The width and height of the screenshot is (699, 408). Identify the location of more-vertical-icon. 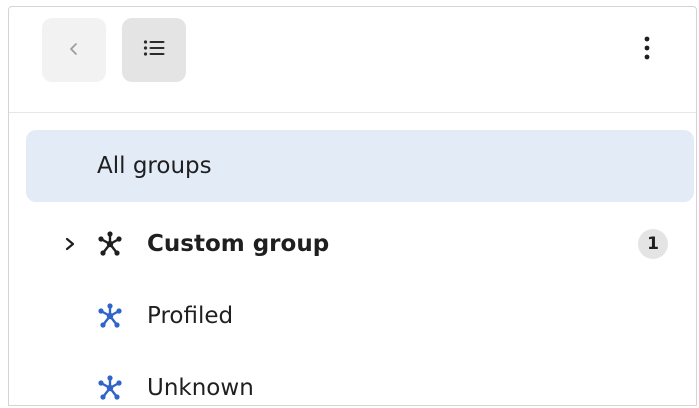
(647, 50).